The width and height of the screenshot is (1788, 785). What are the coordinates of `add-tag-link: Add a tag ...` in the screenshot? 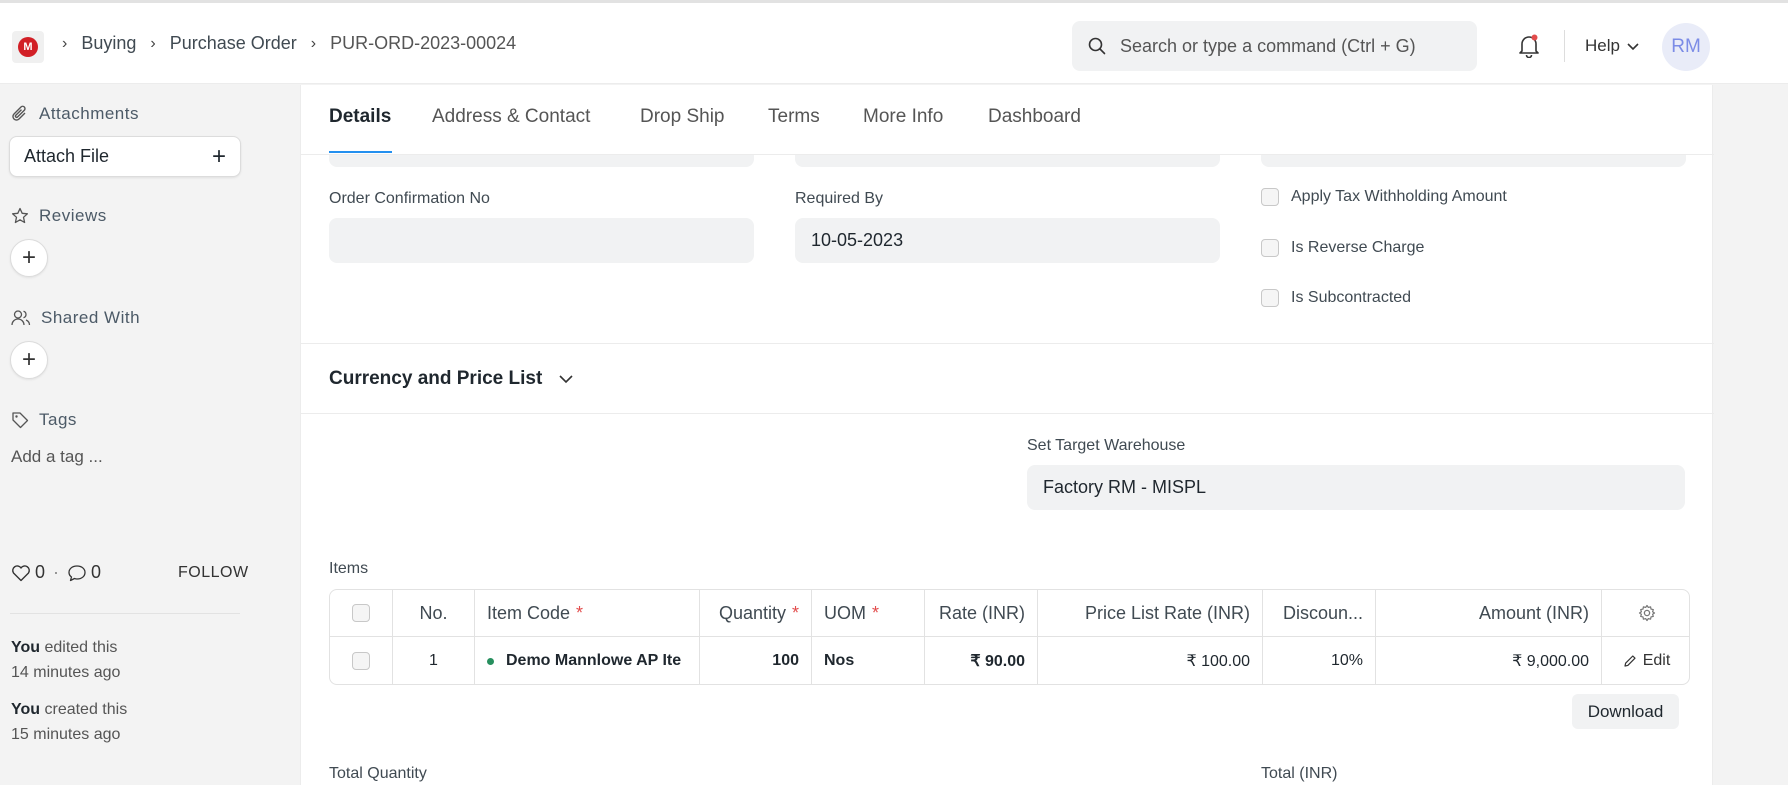 It's located at (57, 457).